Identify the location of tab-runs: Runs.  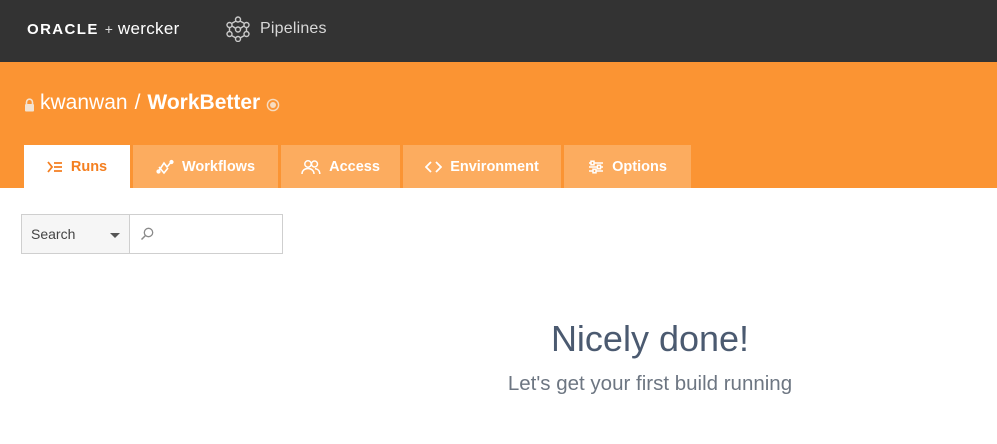
(77, 166).